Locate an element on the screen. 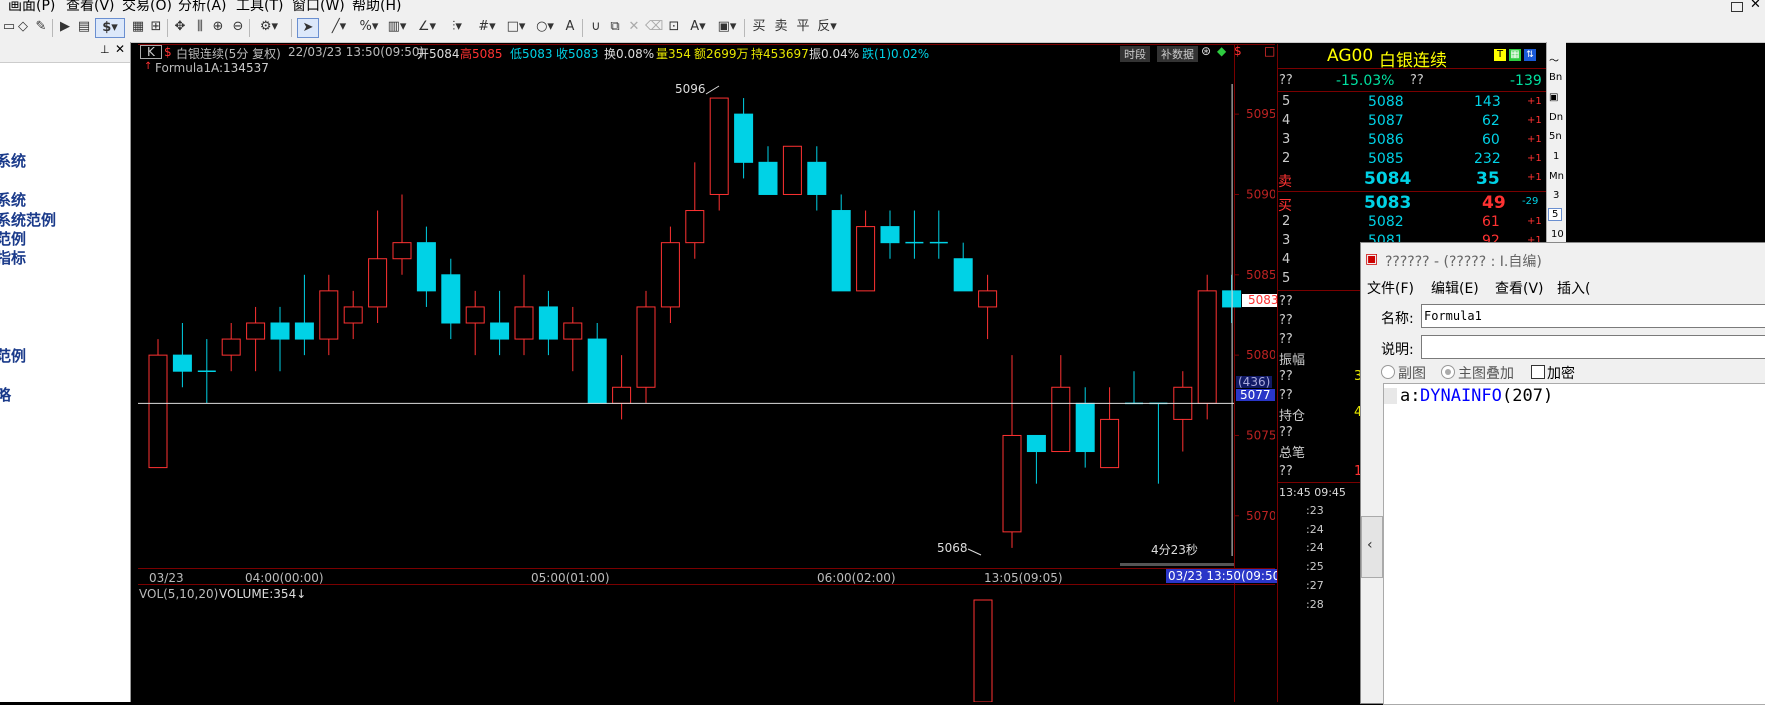 The image size is (1765, 705). save-tool-icon: ▣▾ is located at coordinates (727, 27).